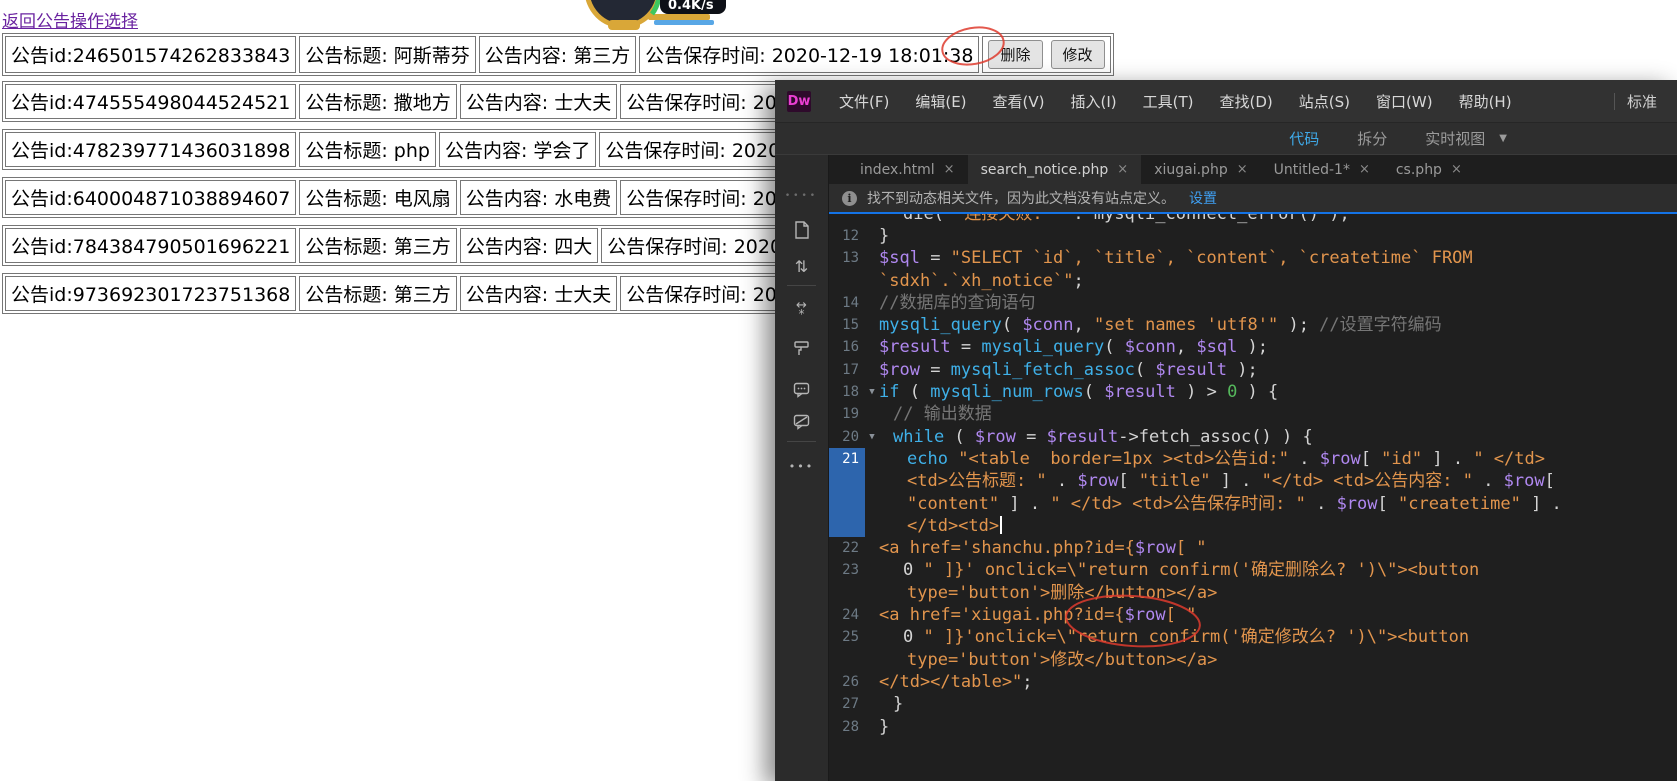 This screenshot has height=781, width=1677. What do you see at coordinates (1203, 198) in the screenshot?
I see `site-setup-link: 设置` at bounding box center [1203, 198].